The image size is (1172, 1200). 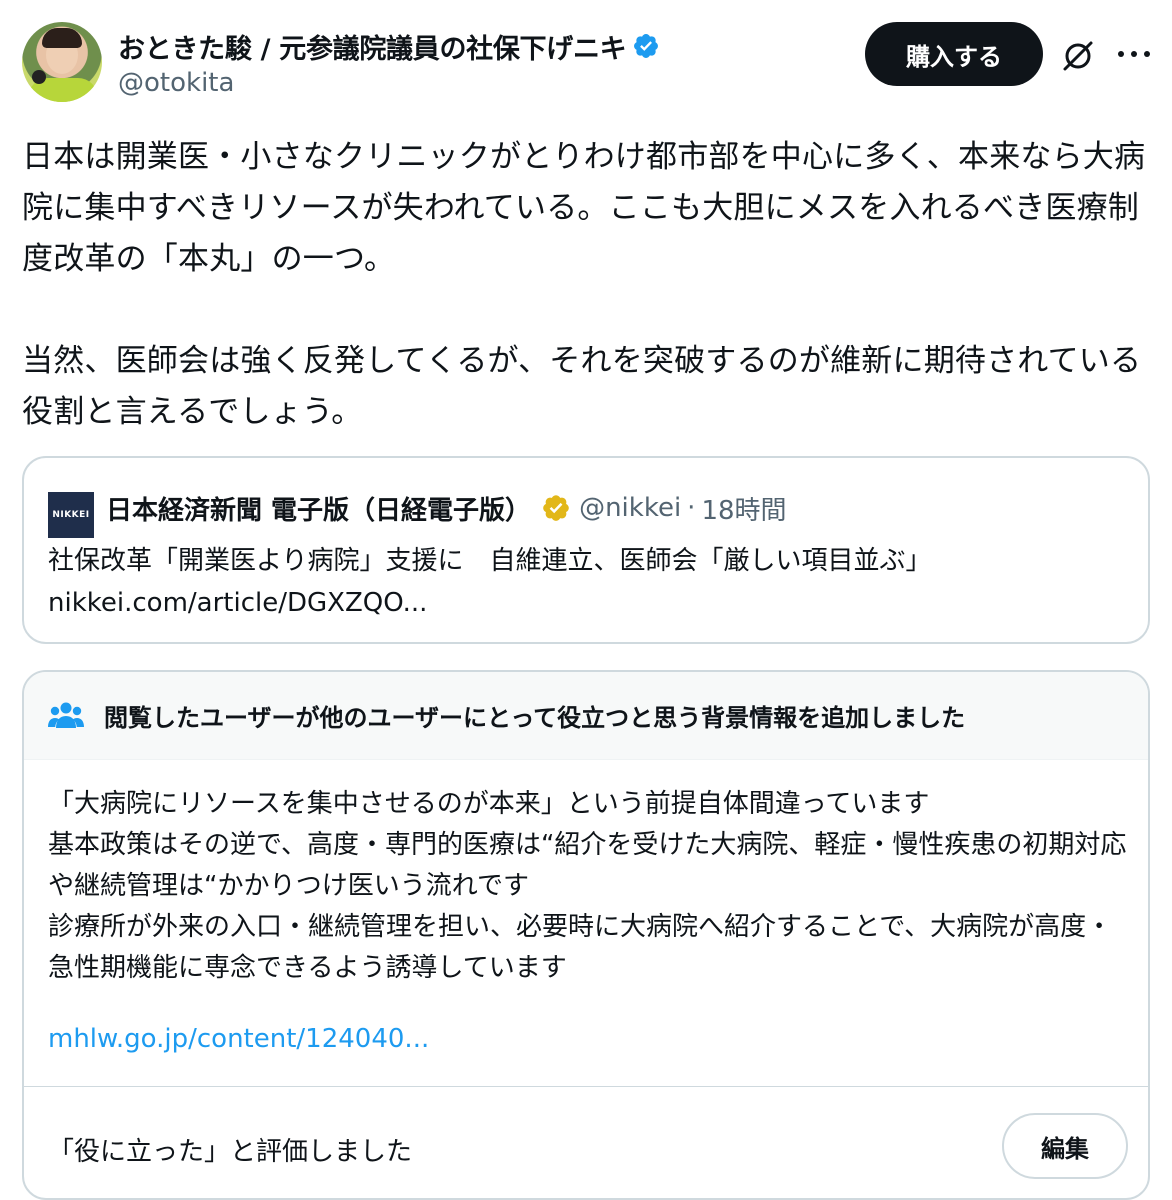 What do you see at coordinates (176, 83) in the screenshot?
I see `author-handle: @otokita` at bounding box center [176, 83].